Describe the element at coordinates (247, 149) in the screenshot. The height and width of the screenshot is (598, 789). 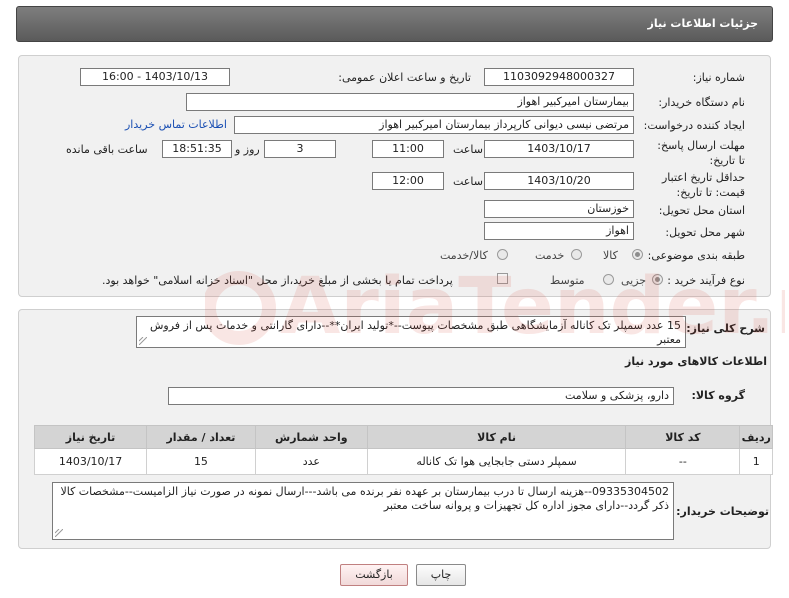
I see `days-label: روز و` at that location.